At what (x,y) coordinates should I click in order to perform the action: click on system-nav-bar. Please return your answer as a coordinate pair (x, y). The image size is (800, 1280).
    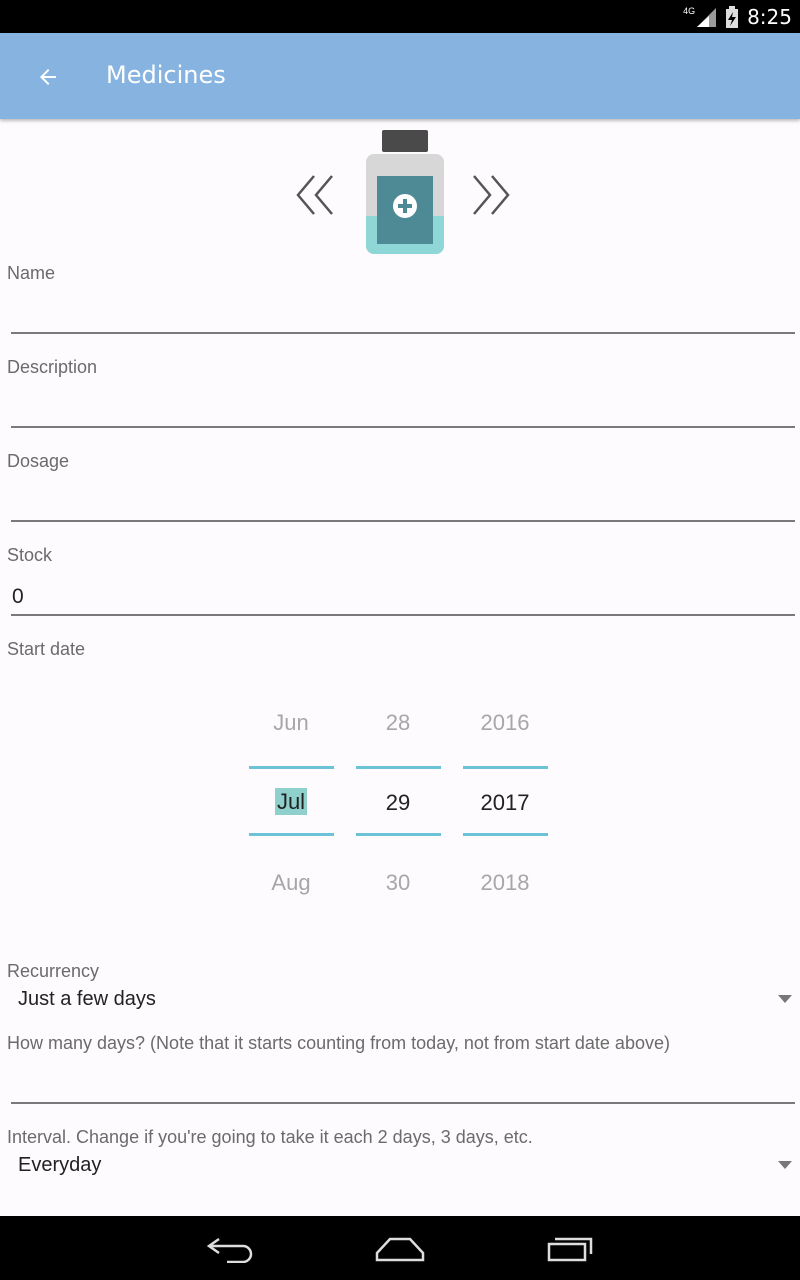
    Looking at the image, I should click on (400, 1248).